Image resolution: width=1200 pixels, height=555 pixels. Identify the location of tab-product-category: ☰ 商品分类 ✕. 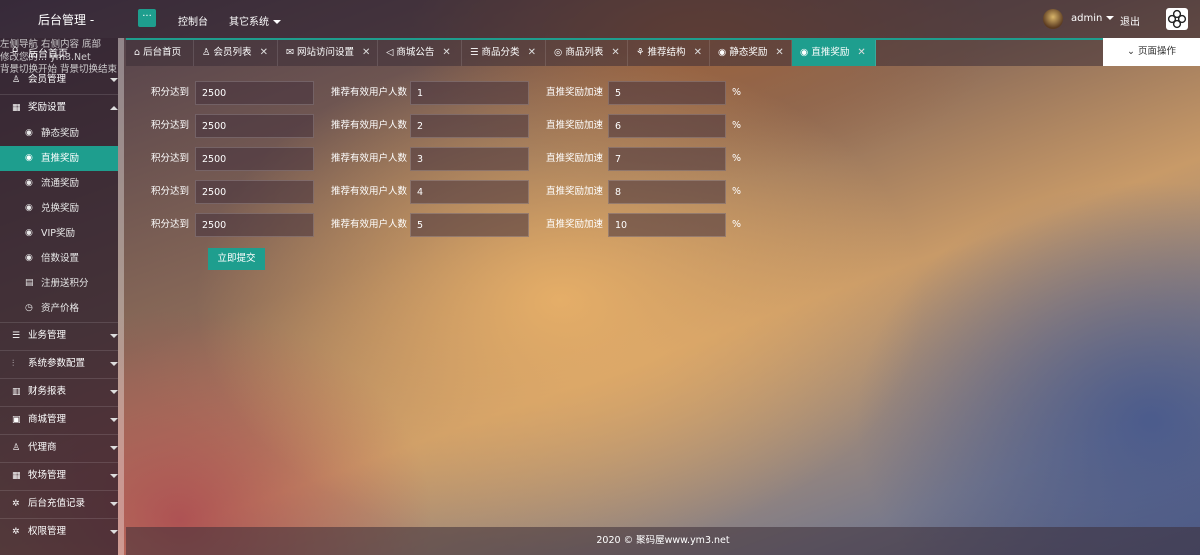
(504, 53).